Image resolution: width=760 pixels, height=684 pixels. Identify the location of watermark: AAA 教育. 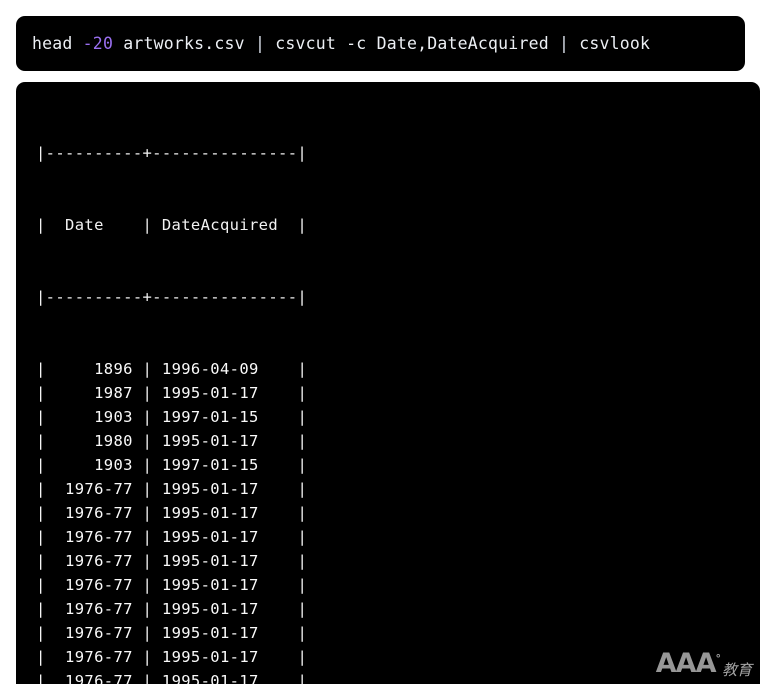
(704, 666).